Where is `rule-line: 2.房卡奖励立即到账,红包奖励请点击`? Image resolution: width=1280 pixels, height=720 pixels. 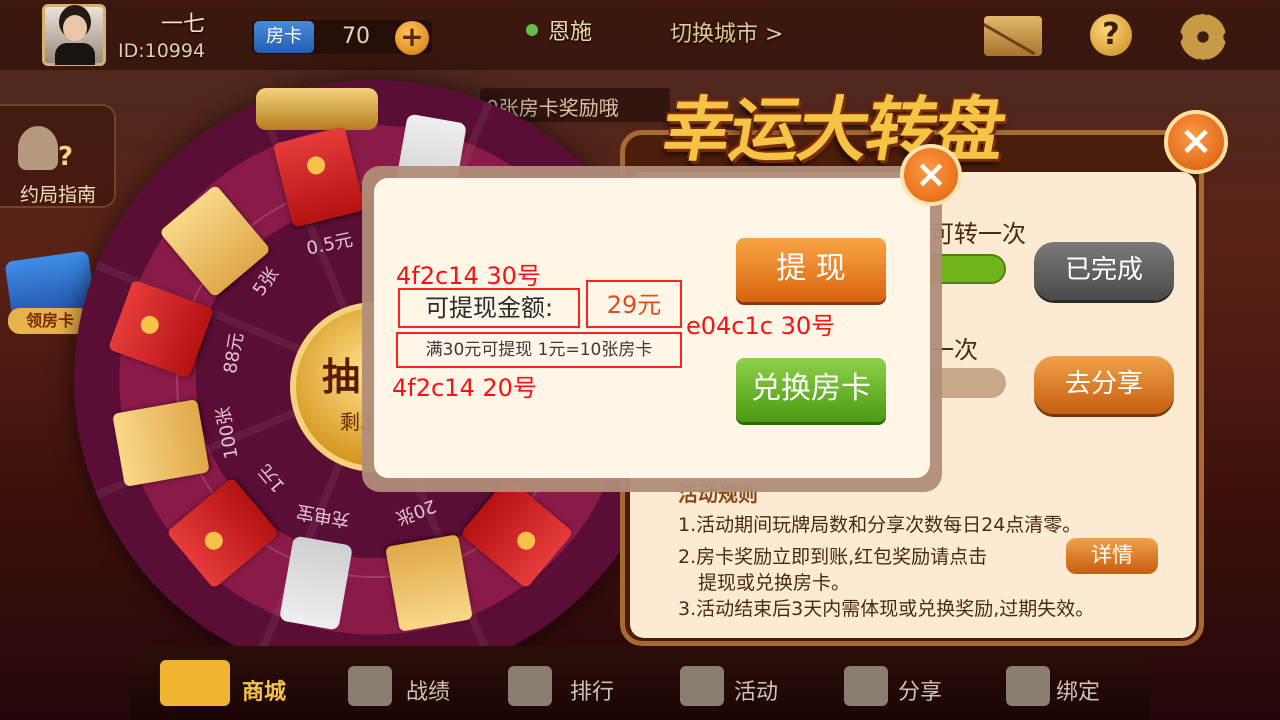
rule-line: 2.房卡奖励立即到账,红包奖励请点击 is located at coordinates (833, 557).